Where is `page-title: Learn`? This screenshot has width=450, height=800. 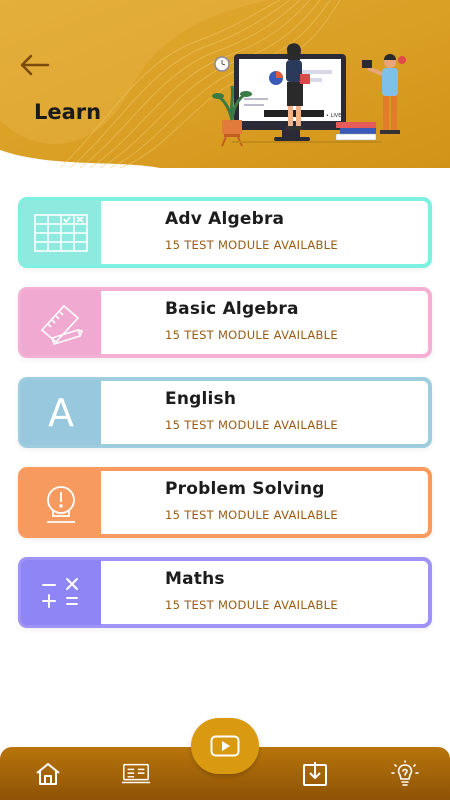 page-title: Learn is located at coordinates (68, 112).